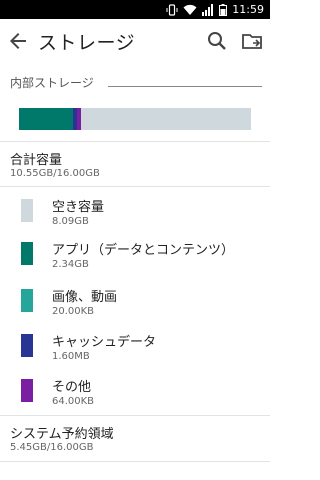  What do you see at coordinates (73, 311) in the screenshot?
I see `item-size: 20.00KB` at bounding box center [73, 311].